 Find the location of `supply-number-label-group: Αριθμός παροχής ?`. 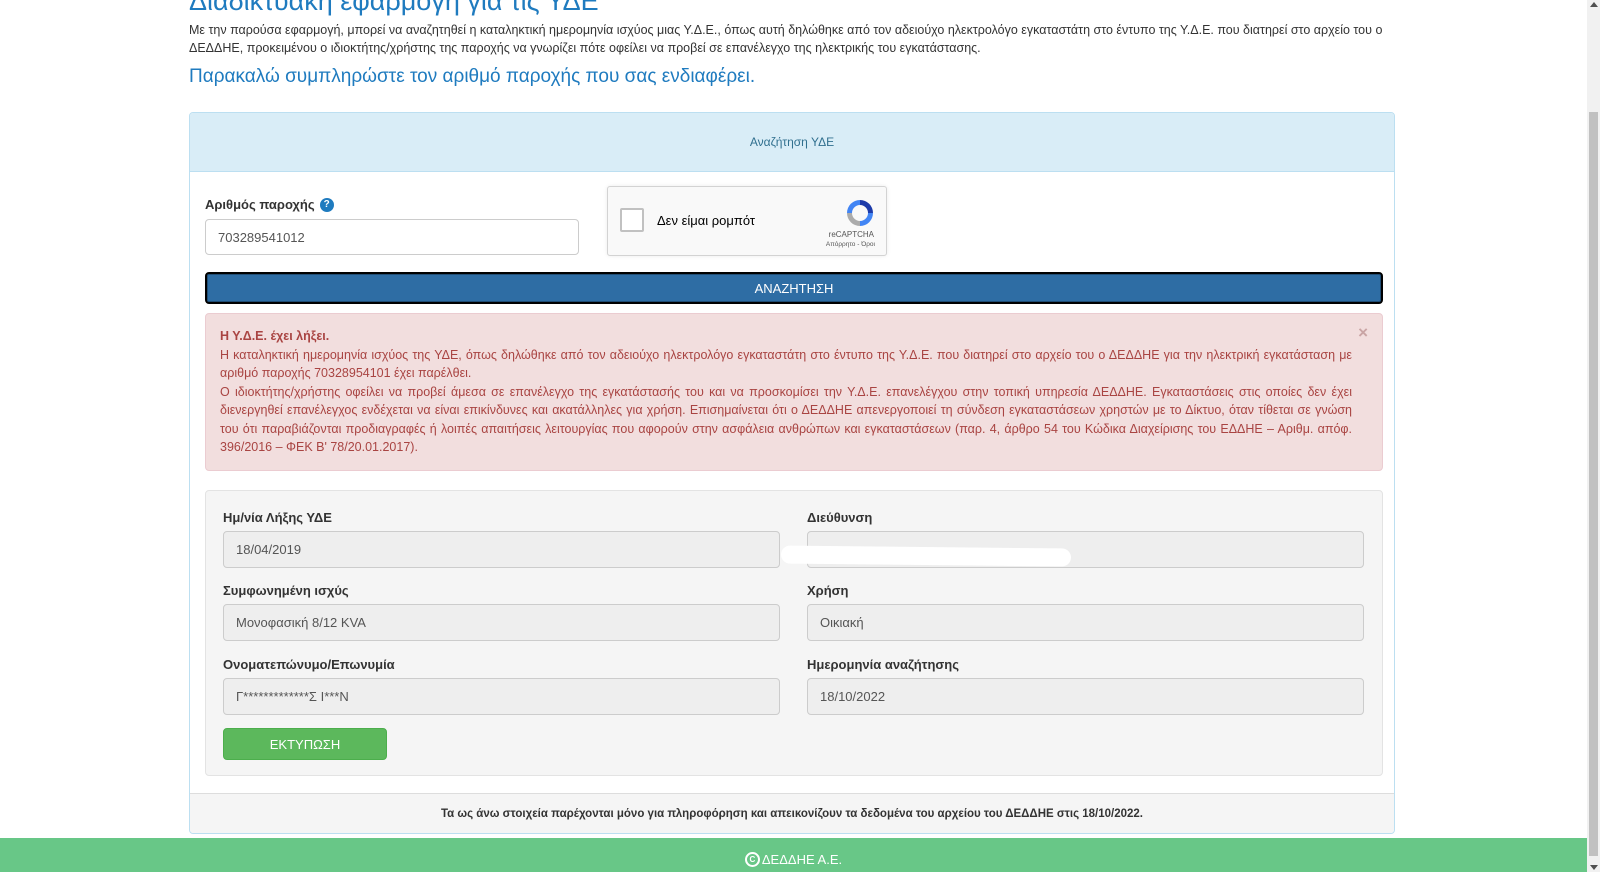

supply-number-label-group: Αριθμός παροχής ? is located at coordinates (269, 204).